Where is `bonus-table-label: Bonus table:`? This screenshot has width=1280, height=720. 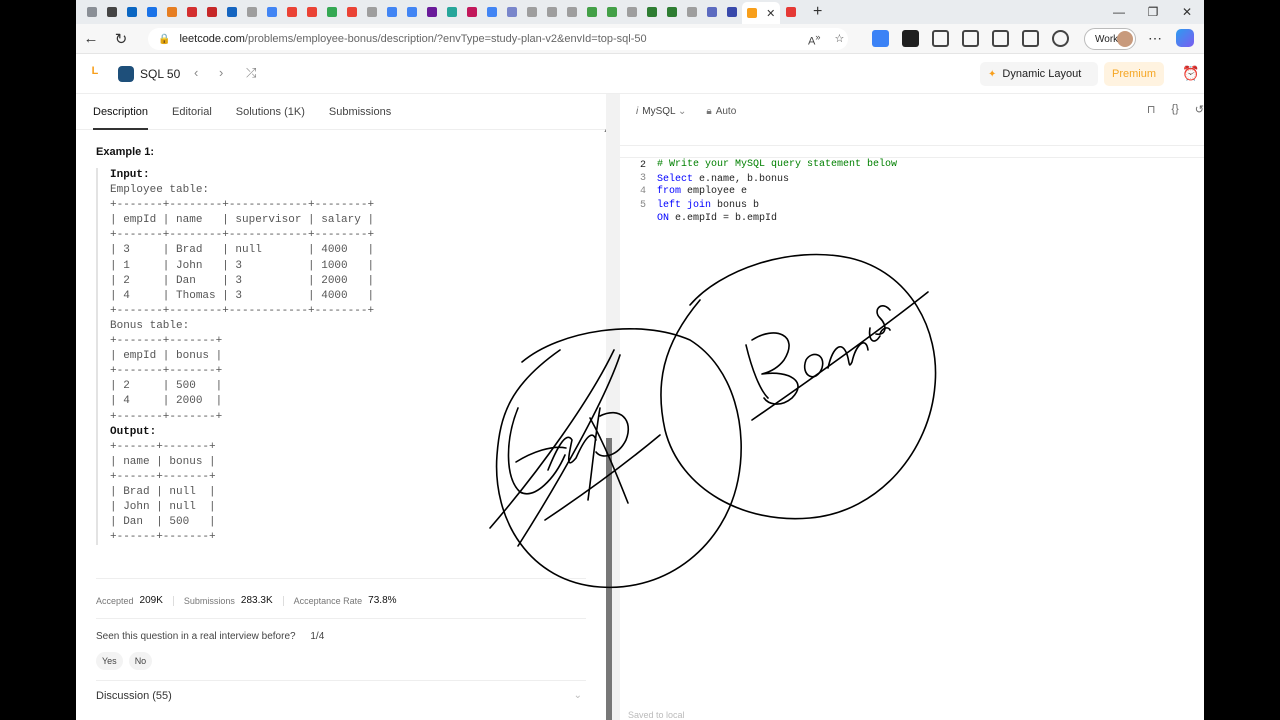 bonus-table-label: Bonus table: is located at coordinates (150, 325).